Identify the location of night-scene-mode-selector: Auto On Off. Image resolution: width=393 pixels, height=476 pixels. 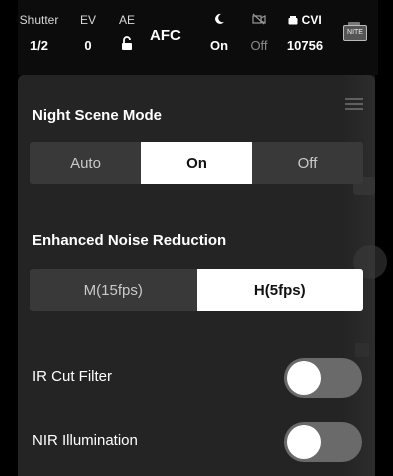
(196, 163).